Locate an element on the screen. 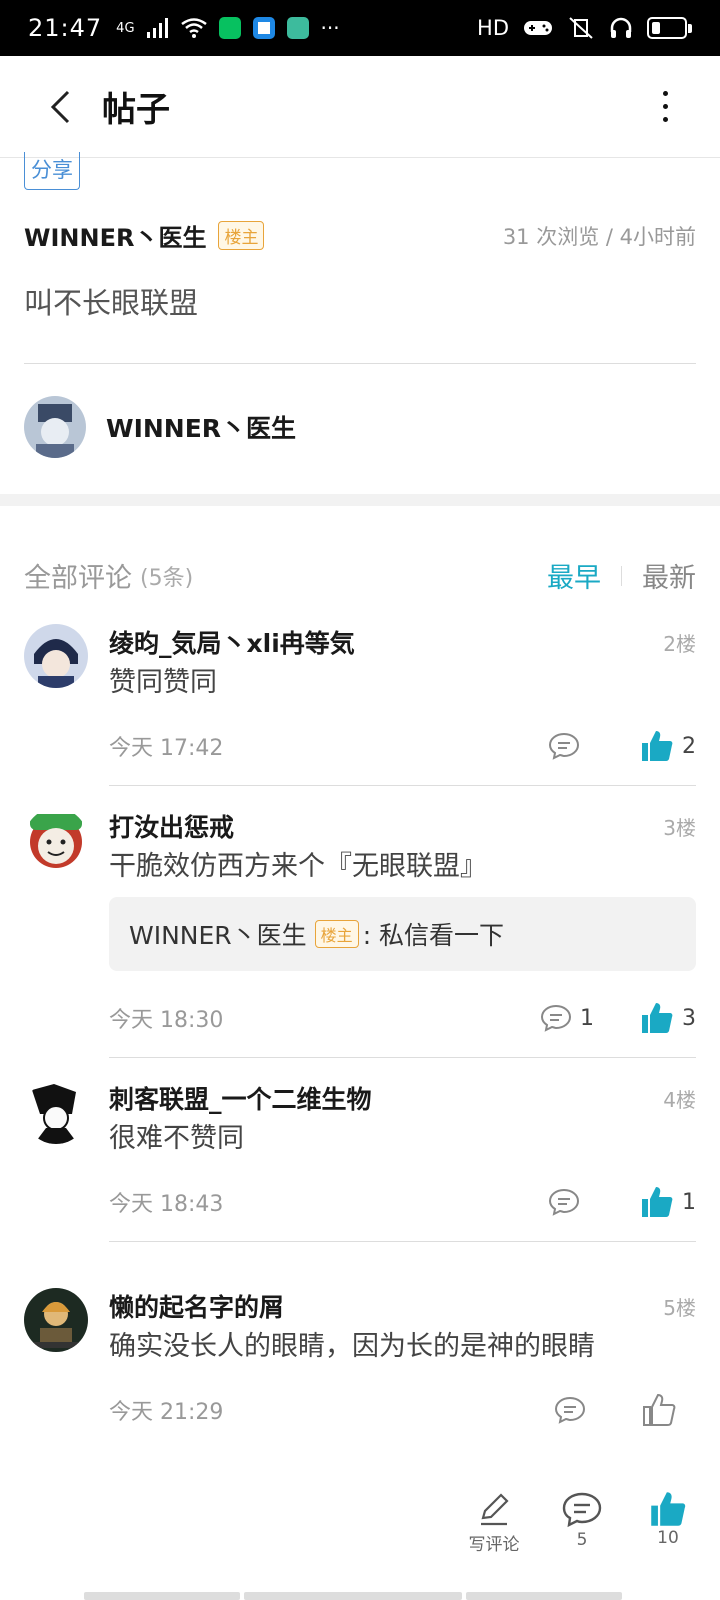 The width and height of the screenshot is (720, 1600). comments-count-label: 5 is located at coordinates (582, 1540).